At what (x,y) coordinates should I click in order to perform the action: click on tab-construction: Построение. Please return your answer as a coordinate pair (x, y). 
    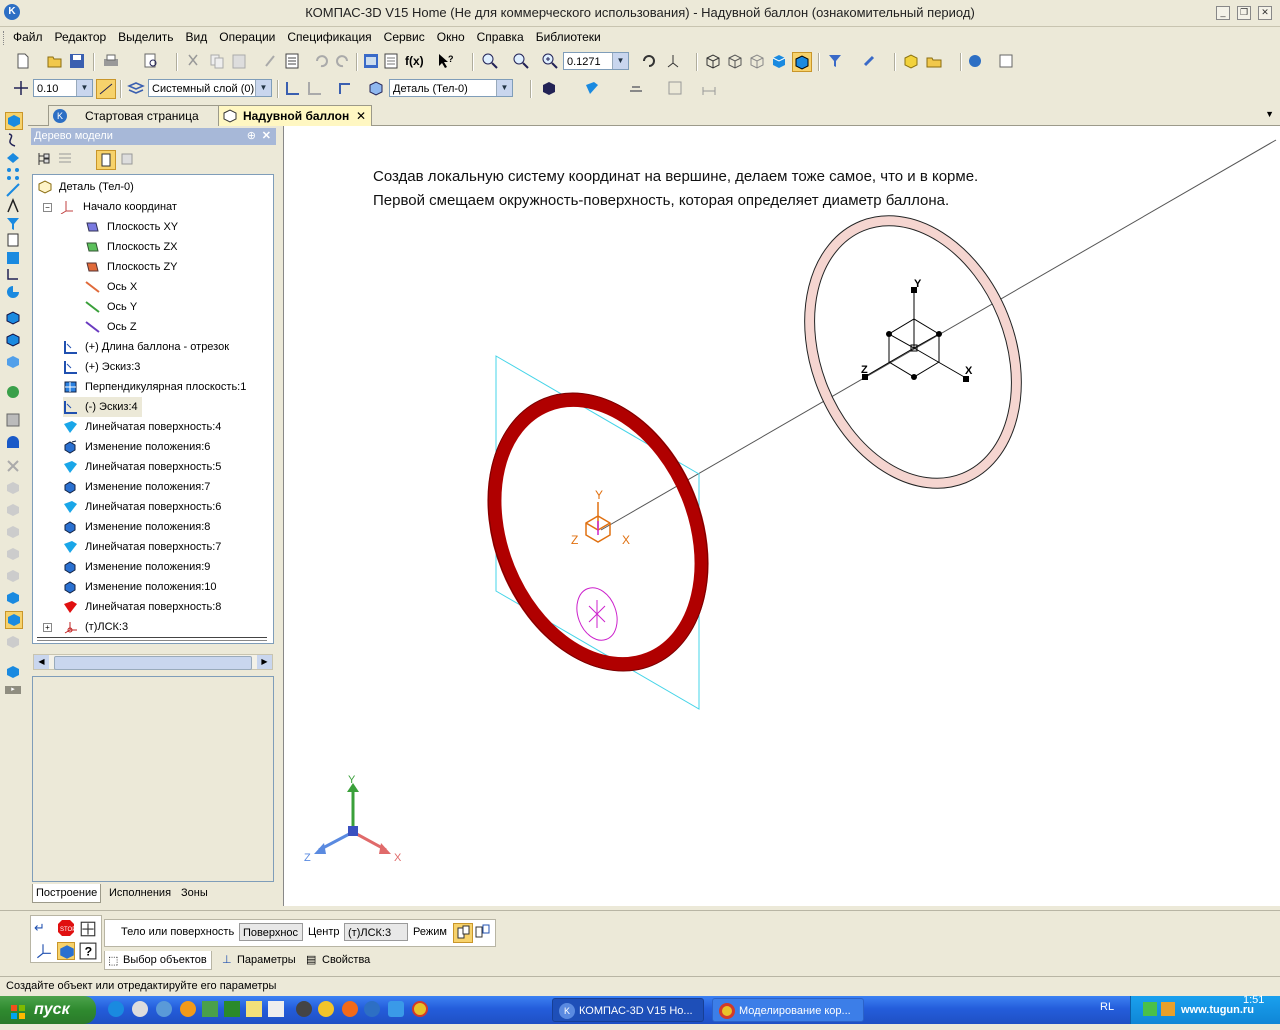
    Looking at the image, I should click on (67, 893).